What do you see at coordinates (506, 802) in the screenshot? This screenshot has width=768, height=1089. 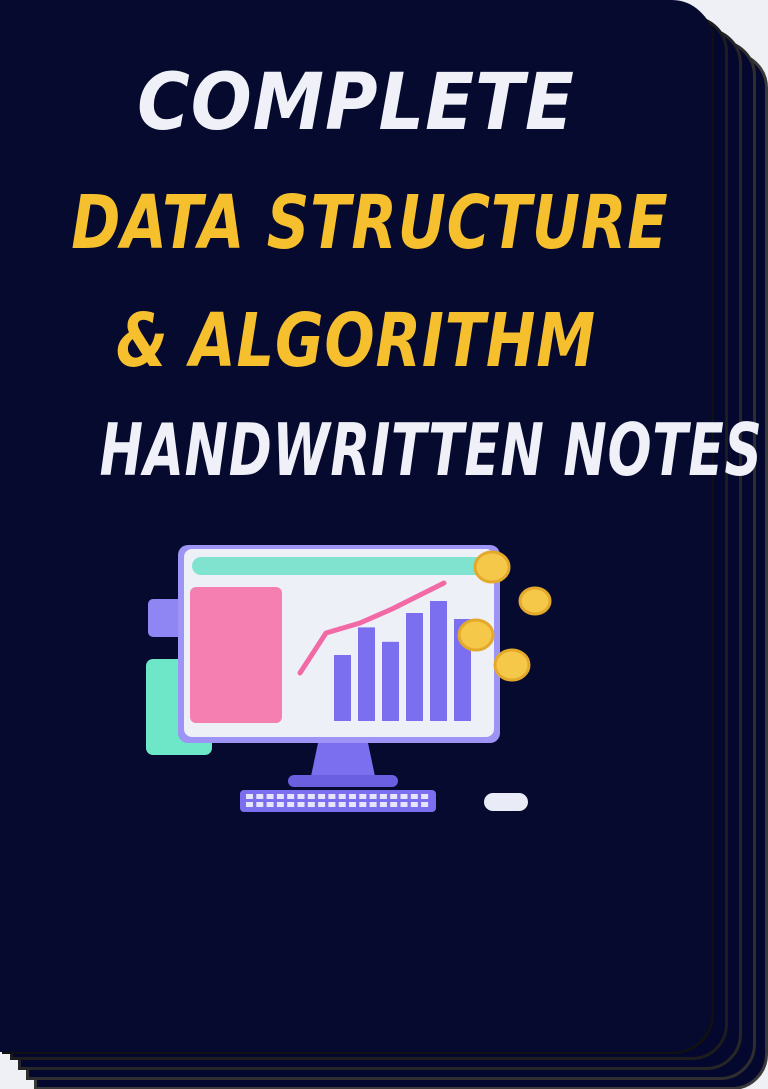 I see `mouse-icon` at bounding box center [506, 802].